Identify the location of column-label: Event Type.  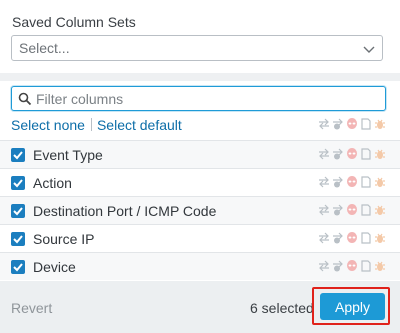
(68, 155).